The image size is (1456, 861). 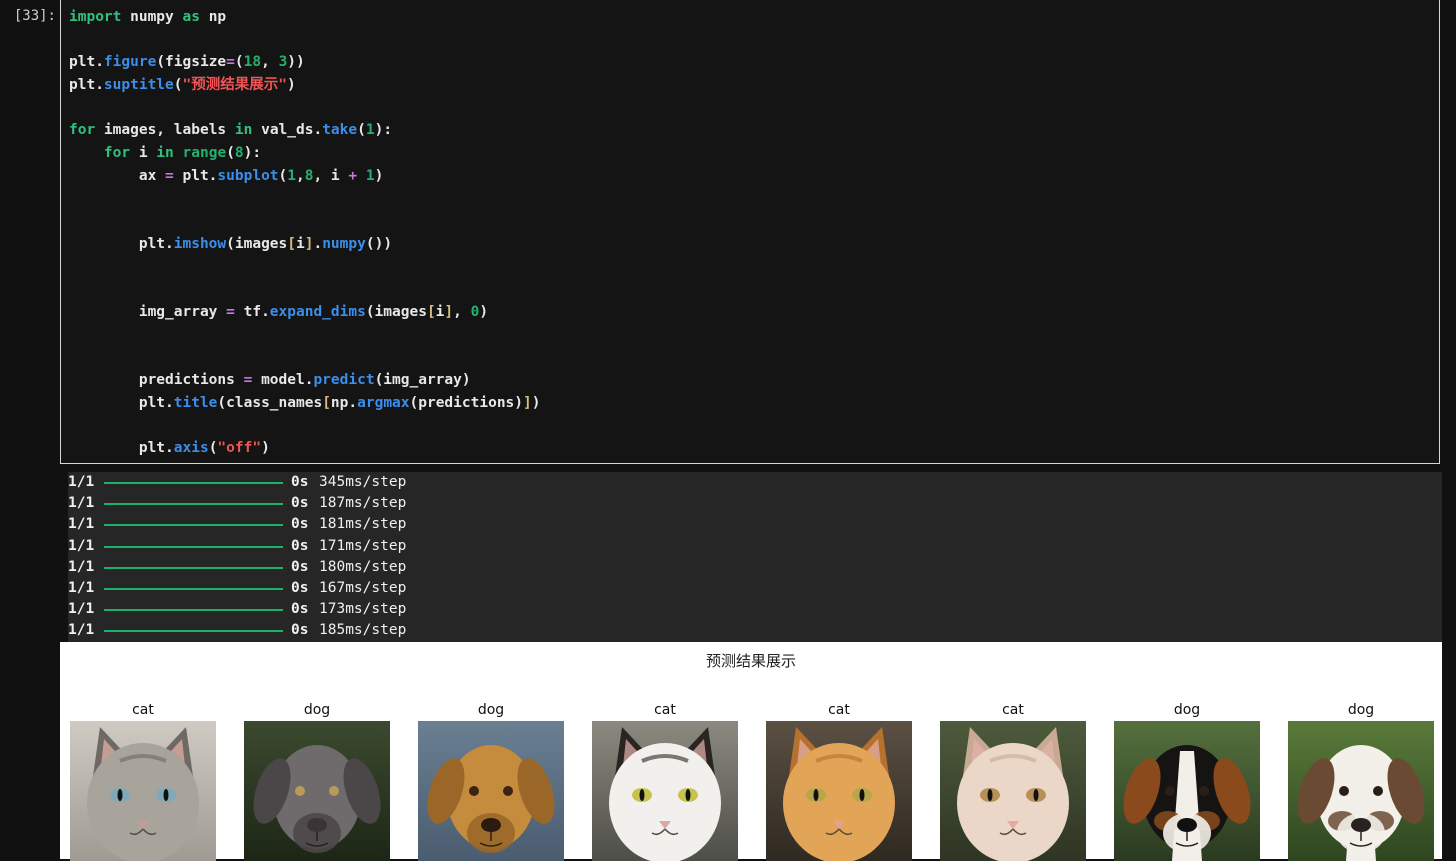 I want to click on step-time: 173ms/step, so click(x=363, y=609).